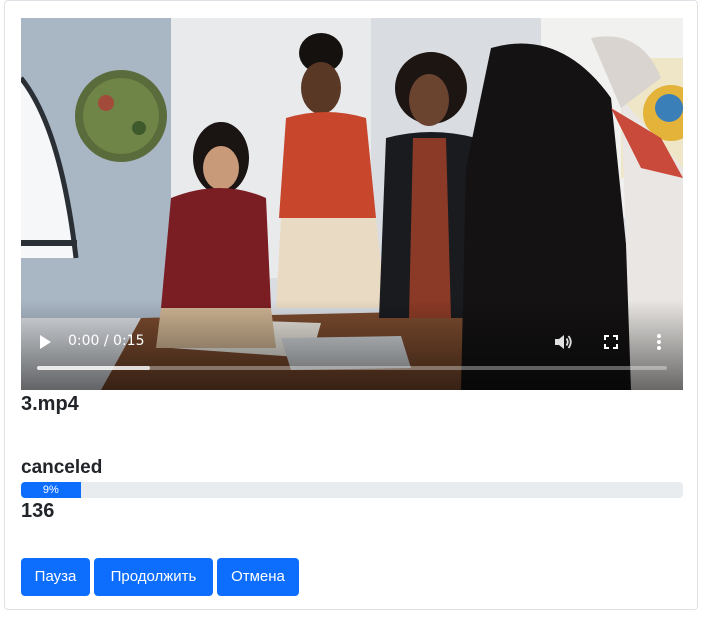 The image size is (707, 619). I want to click on seek-bar, so click(352, 368).